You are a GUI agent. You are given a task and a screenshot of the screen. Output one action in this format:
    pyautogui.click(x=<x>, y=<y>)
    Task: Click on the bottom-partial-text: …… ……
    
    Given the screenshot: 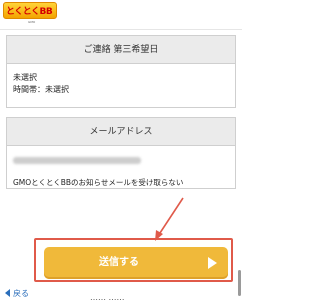 What is the action you would take?
    pyautogui.click(x=107, y=296)
    